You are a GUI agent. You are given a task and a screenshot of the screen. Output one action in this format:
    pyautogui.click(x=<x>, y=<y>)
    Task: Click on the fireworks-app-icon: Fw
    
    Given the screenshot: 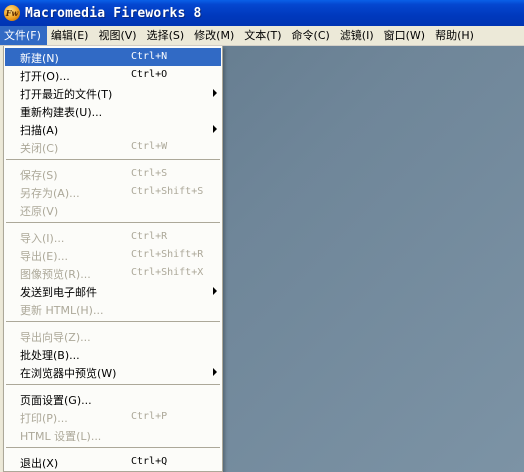 What is the action you would take?
    pyautogui.click(x=12, y=13)
    